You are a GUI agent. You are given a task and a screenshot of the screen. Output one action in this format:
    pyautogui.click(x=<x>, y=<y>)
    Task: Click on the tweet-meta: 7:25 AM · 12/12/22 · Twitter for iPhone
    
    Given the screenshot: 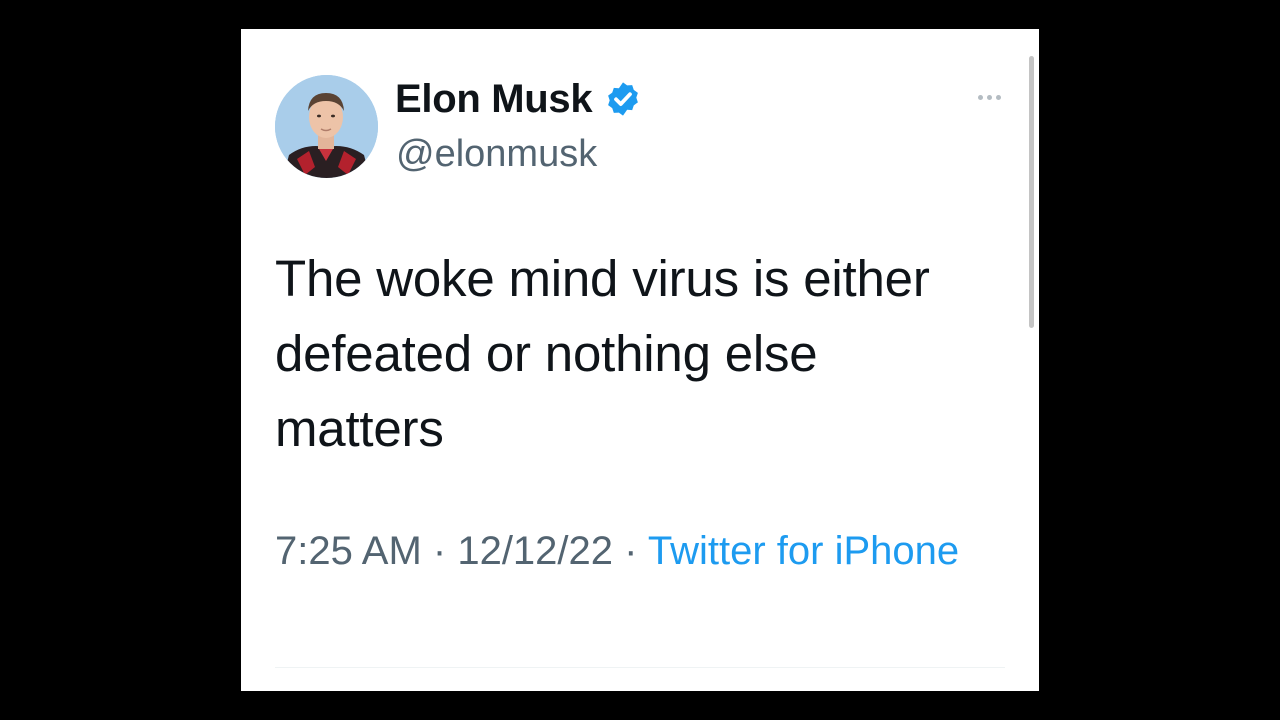 What is the action you would take?
    pyautogui.click(x=625, y=551)
    